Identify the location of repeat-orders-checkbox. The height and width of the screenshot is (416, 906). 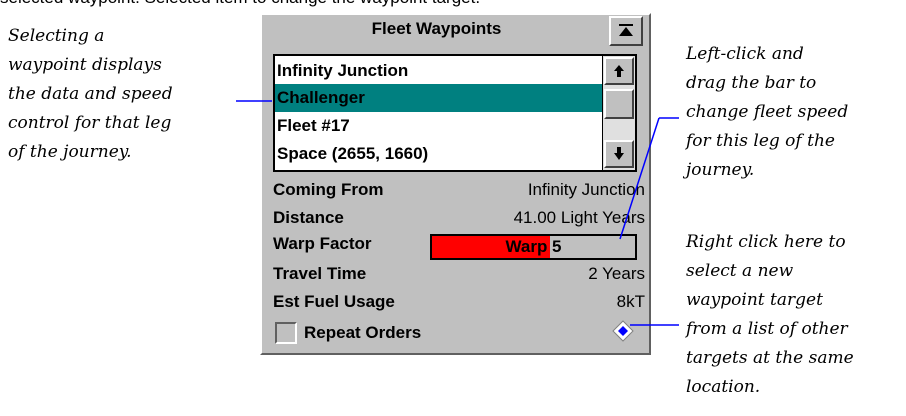
(286, 333).